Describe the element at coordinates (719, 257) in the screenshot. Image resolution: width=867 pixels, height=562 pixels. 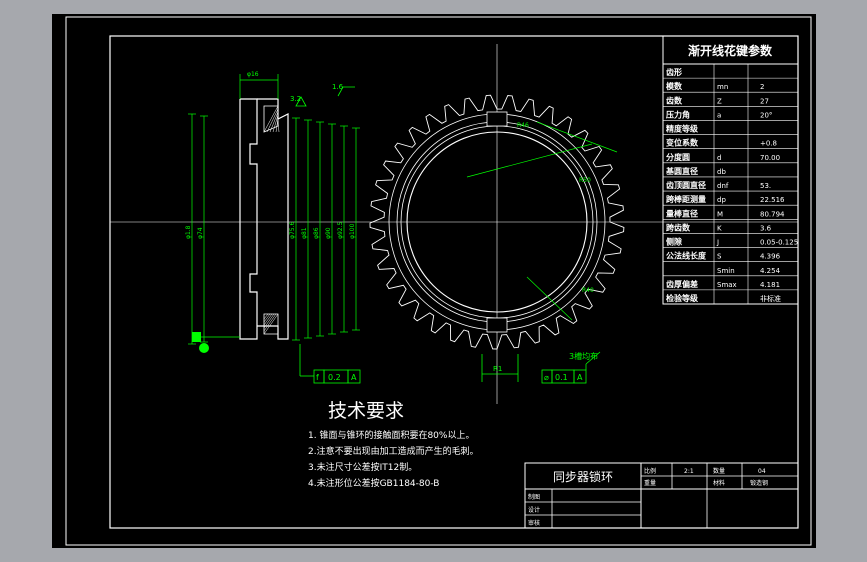
I see `param-symbol: S` at that location.